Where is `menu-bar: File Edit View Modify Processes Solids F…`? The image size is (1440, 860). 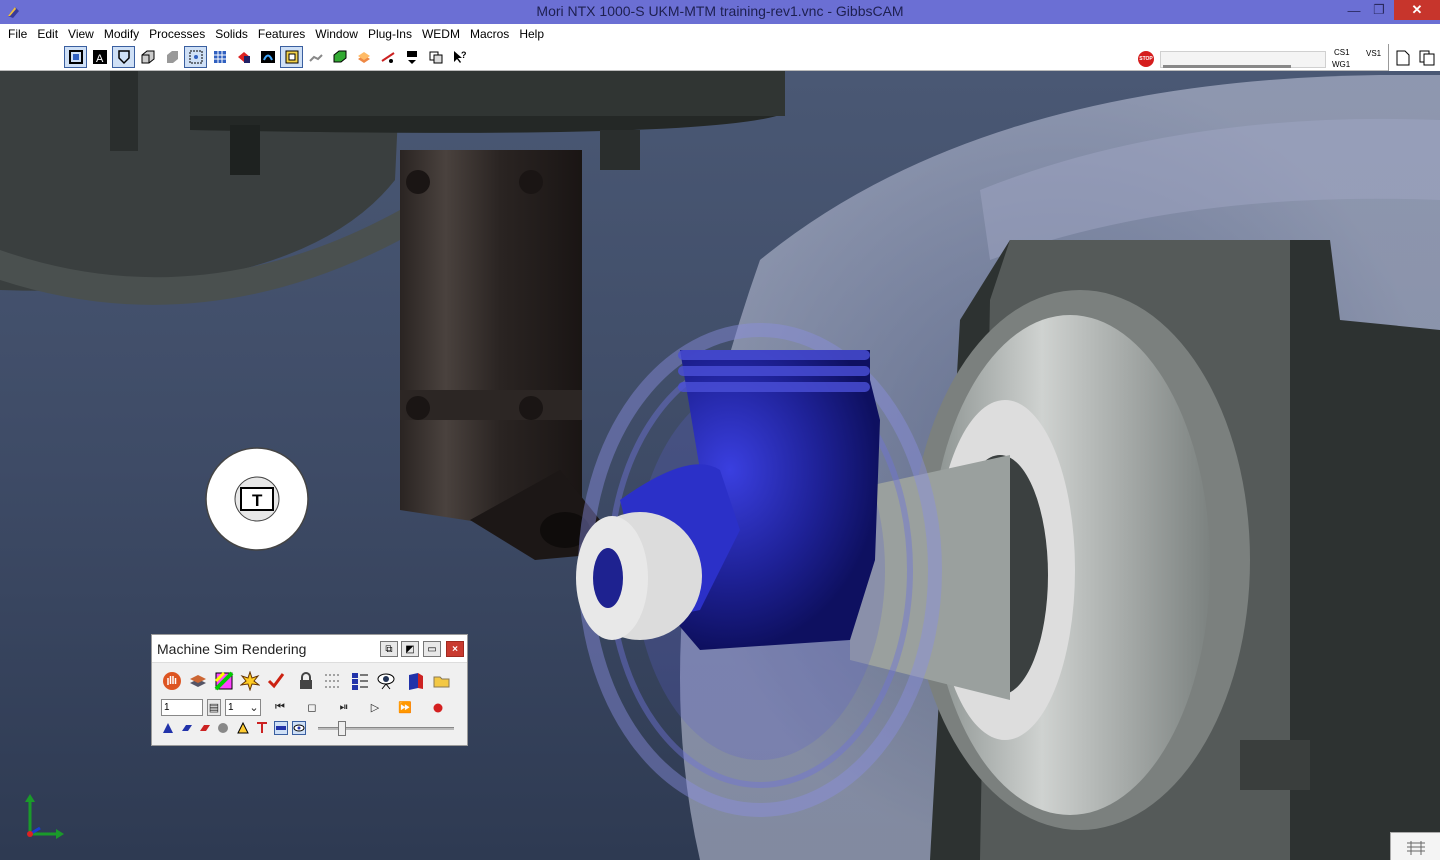
menu-bar: File Edit View Modify Processes Solids F… is located at coordinates (720, 34).